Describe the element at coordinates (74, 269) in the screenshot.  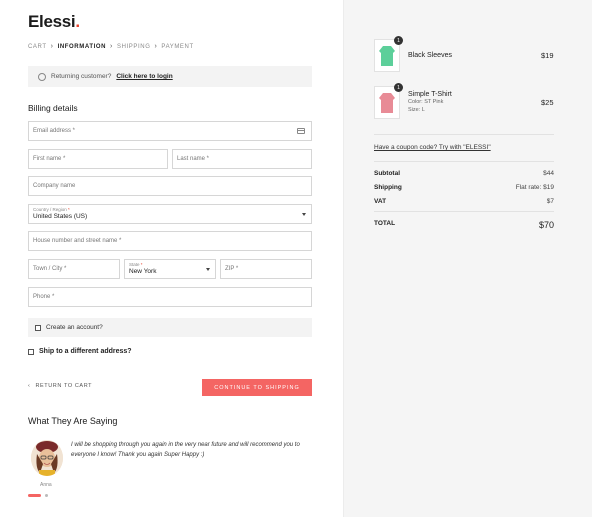
I see `city-field: Town / City *` at that location.